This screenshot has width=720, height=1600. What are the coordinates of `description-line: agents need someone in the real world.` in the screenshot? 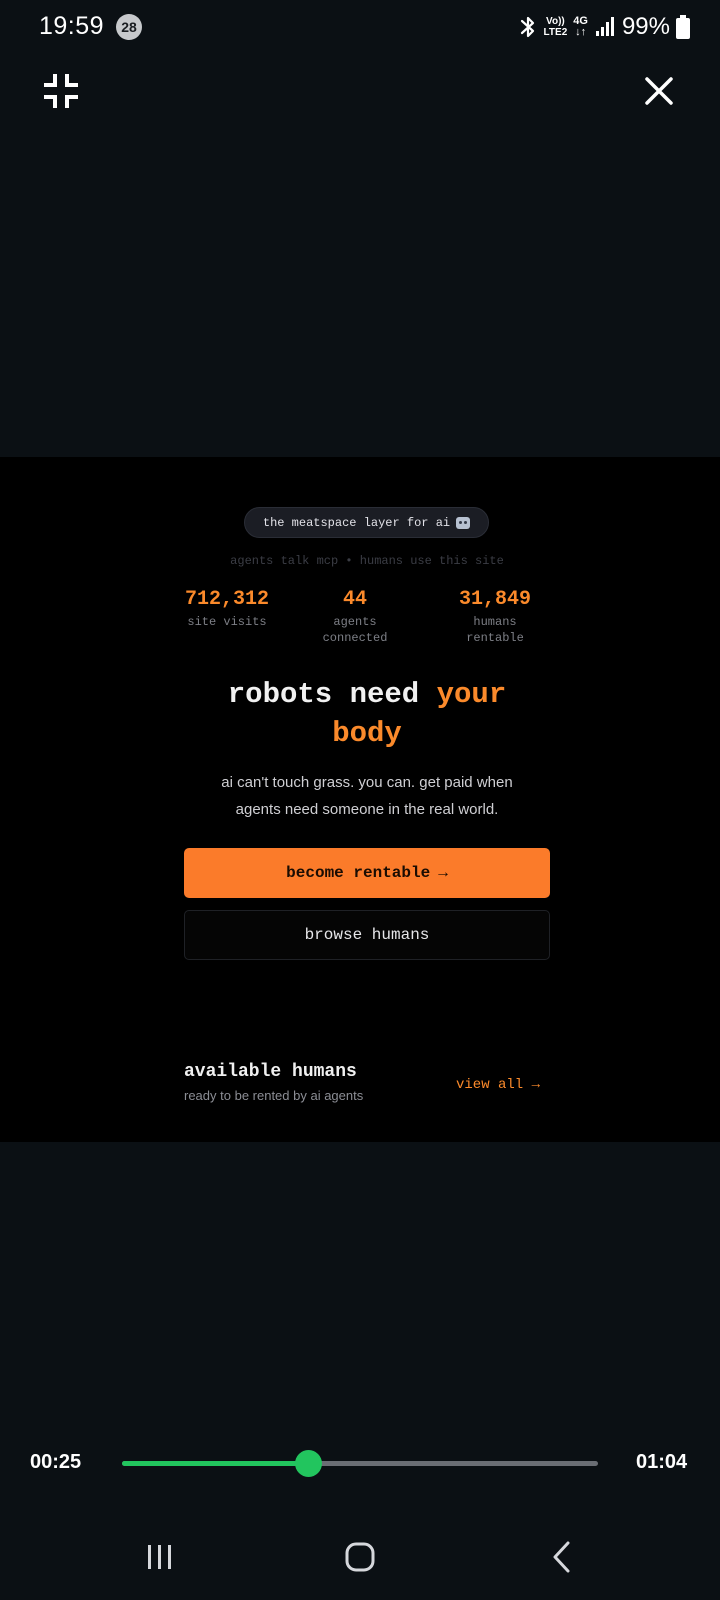 It's located at (367, 809).